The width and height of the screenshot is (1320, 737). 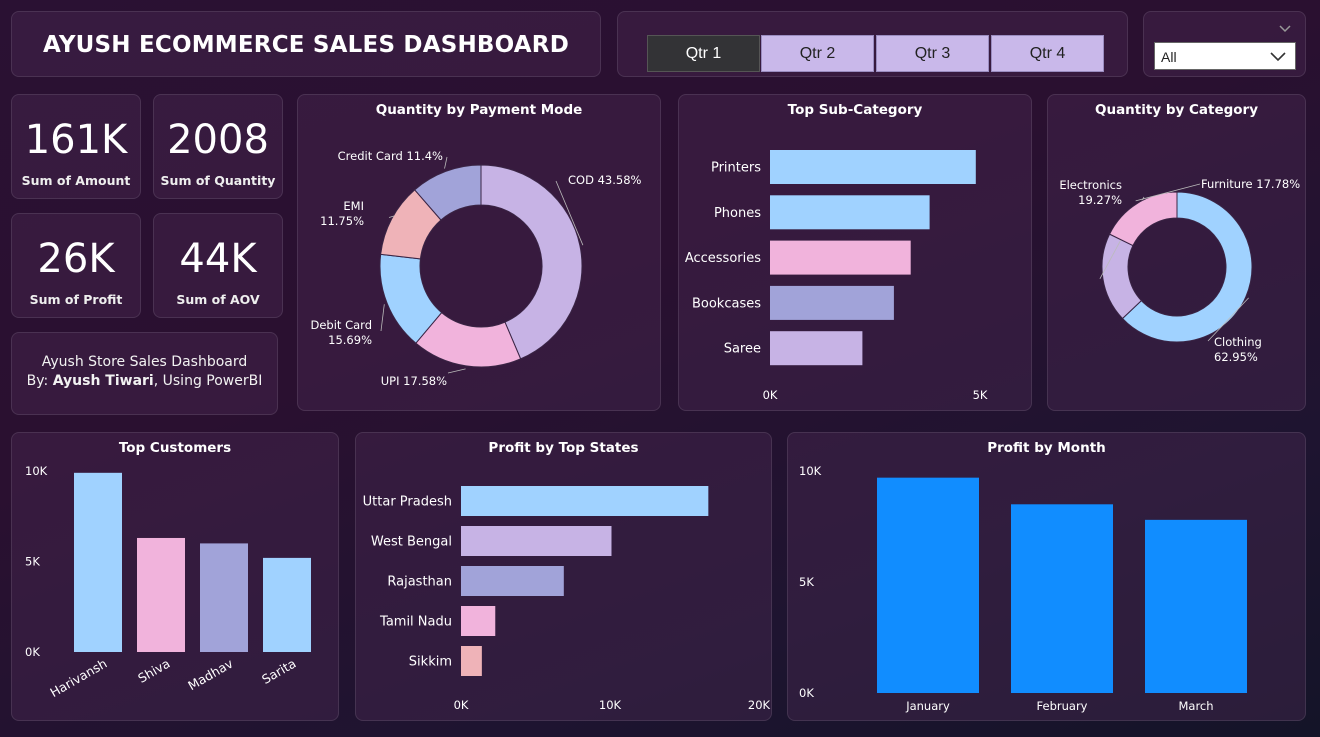 I want to click on kpi-quantity-card: 2008 Sum of Quantity, so click(x=218, y=146).